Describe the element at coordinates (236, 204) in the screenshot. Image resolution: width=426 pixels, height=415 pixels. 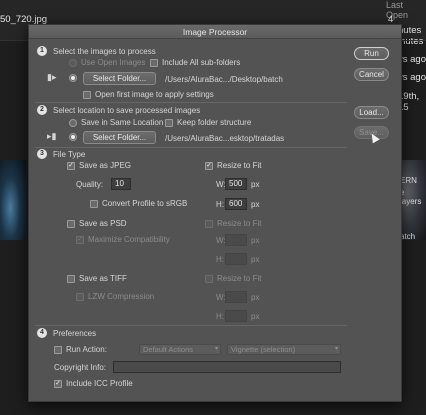
I see `jpeg-height-input: 600` at that location.